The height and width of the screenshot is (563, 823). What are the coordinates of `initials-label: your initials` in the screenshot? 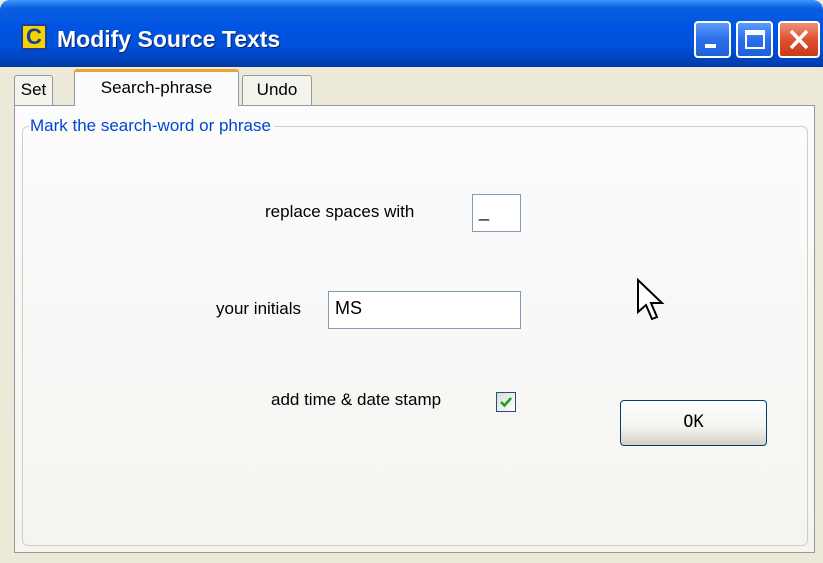 It's located at (259, 308).